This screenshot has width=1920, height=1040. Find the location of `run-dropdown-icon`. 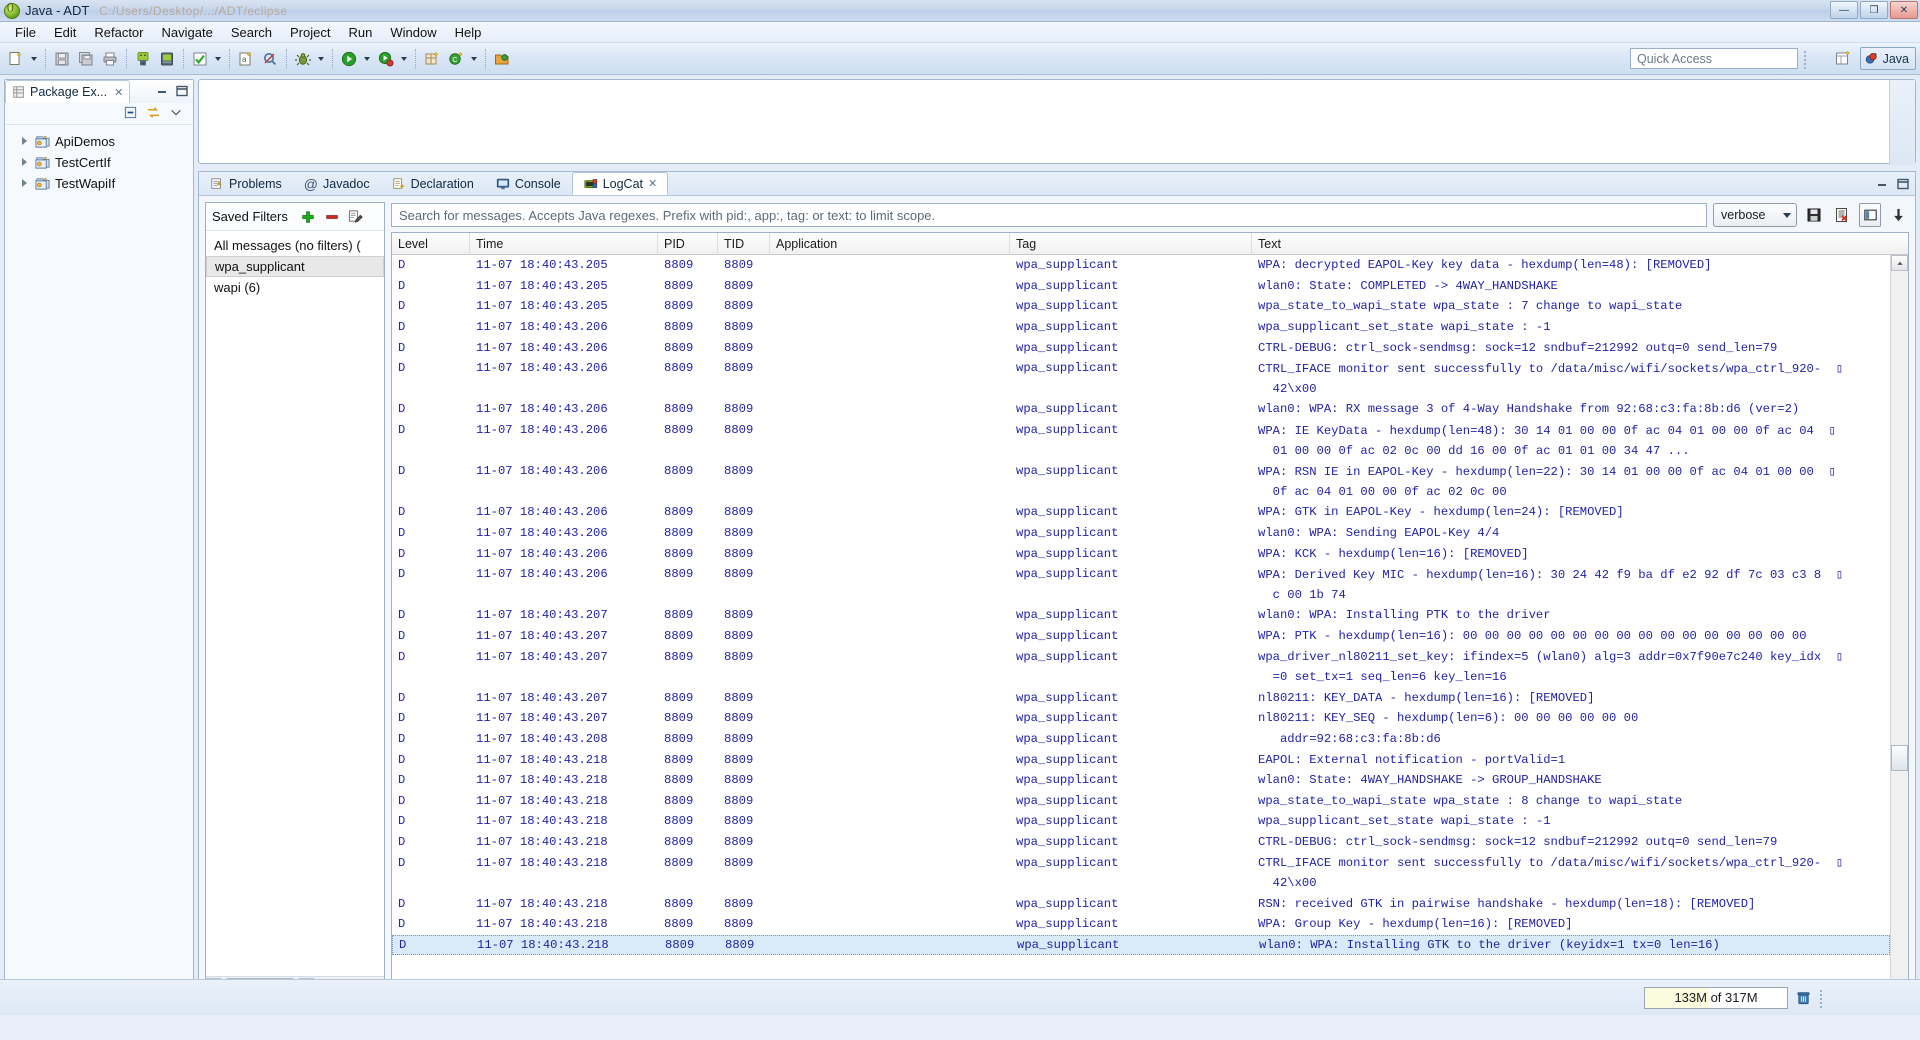

run-dropdown-icon is located at coordinates (366, 59).